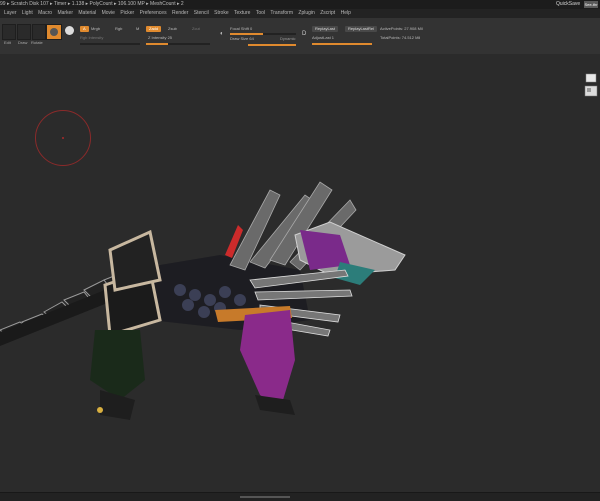 This screenshot has height=501, width=600. What do you see at coordinates (275, 405) in the screenshot?
I see `back-foot` at bounding box center [275, 405].